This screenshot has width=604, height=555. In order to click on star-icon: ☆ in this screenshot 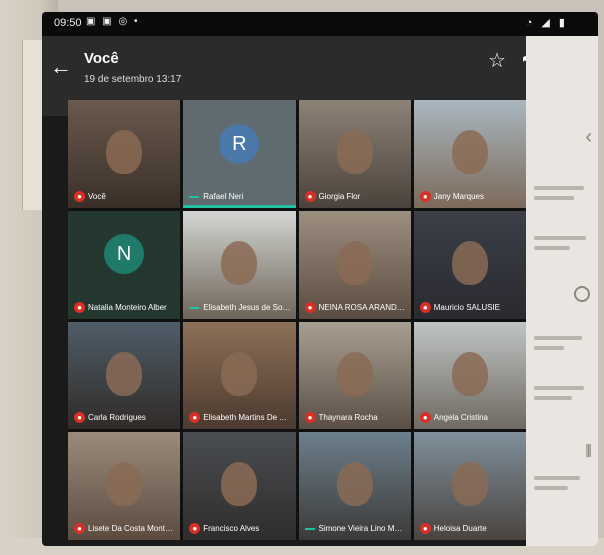, I will do `click(497, 60)`.